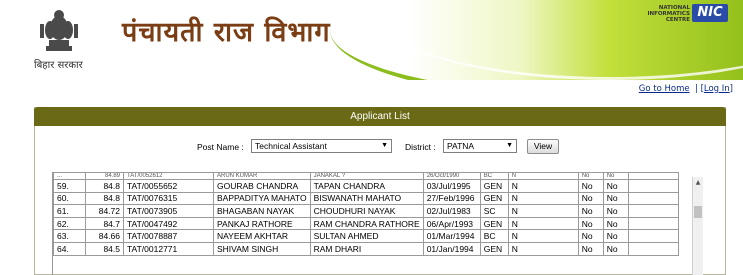 This screenshot has width=743, height=275. What do you see at coordinates (58, 65) in the screenshot?
I see `emblem-caption: बिहार सरकार` at bounding box center [58, 65].